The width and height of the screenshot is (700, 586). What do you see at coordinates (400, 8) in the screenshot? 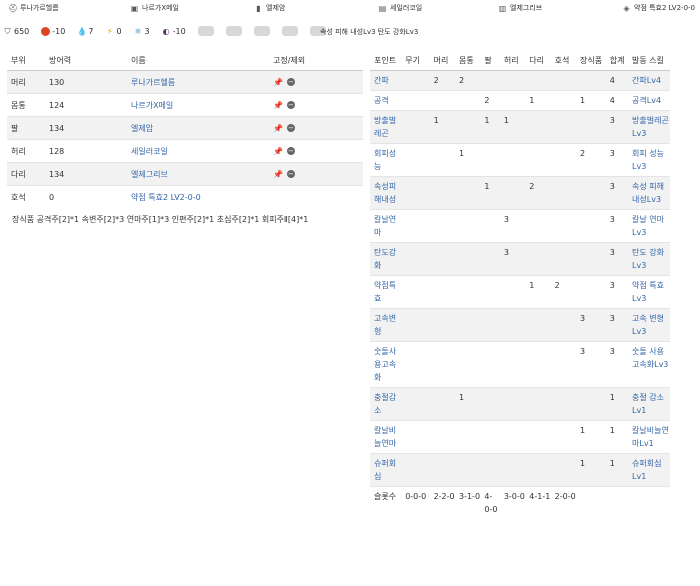
I see `top-equip-waist: ▤ 세일러코일` at bounding box center [400, 8].